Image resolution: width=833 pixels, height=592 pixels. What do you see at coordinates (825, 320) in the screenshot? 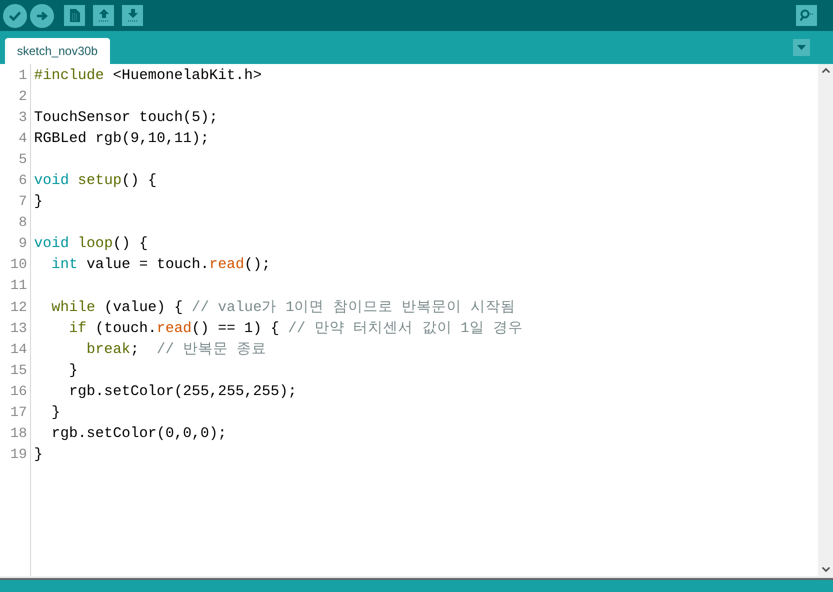
I see `scrollbar` at bounding box center [825, 320].